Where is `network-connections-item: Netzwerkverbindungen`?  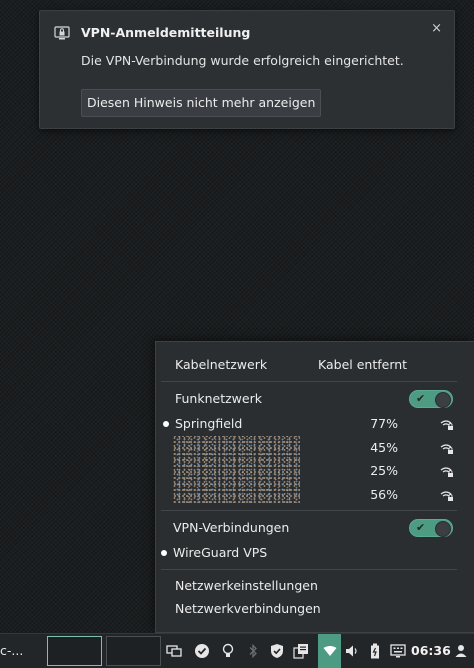 network-connections-item: Netzwerkverbindungen is located at coordinates (248, 608).